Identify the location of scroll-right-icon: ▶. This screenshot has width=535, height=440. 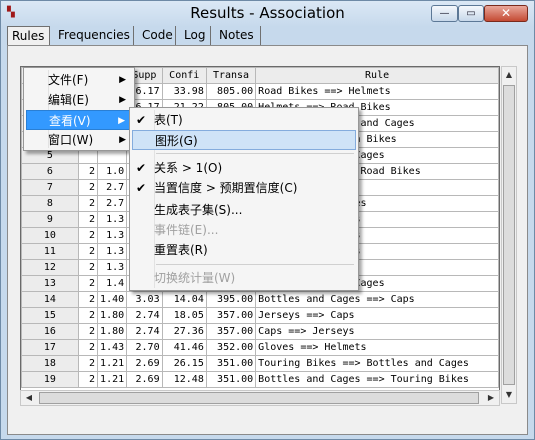
(491, 398).